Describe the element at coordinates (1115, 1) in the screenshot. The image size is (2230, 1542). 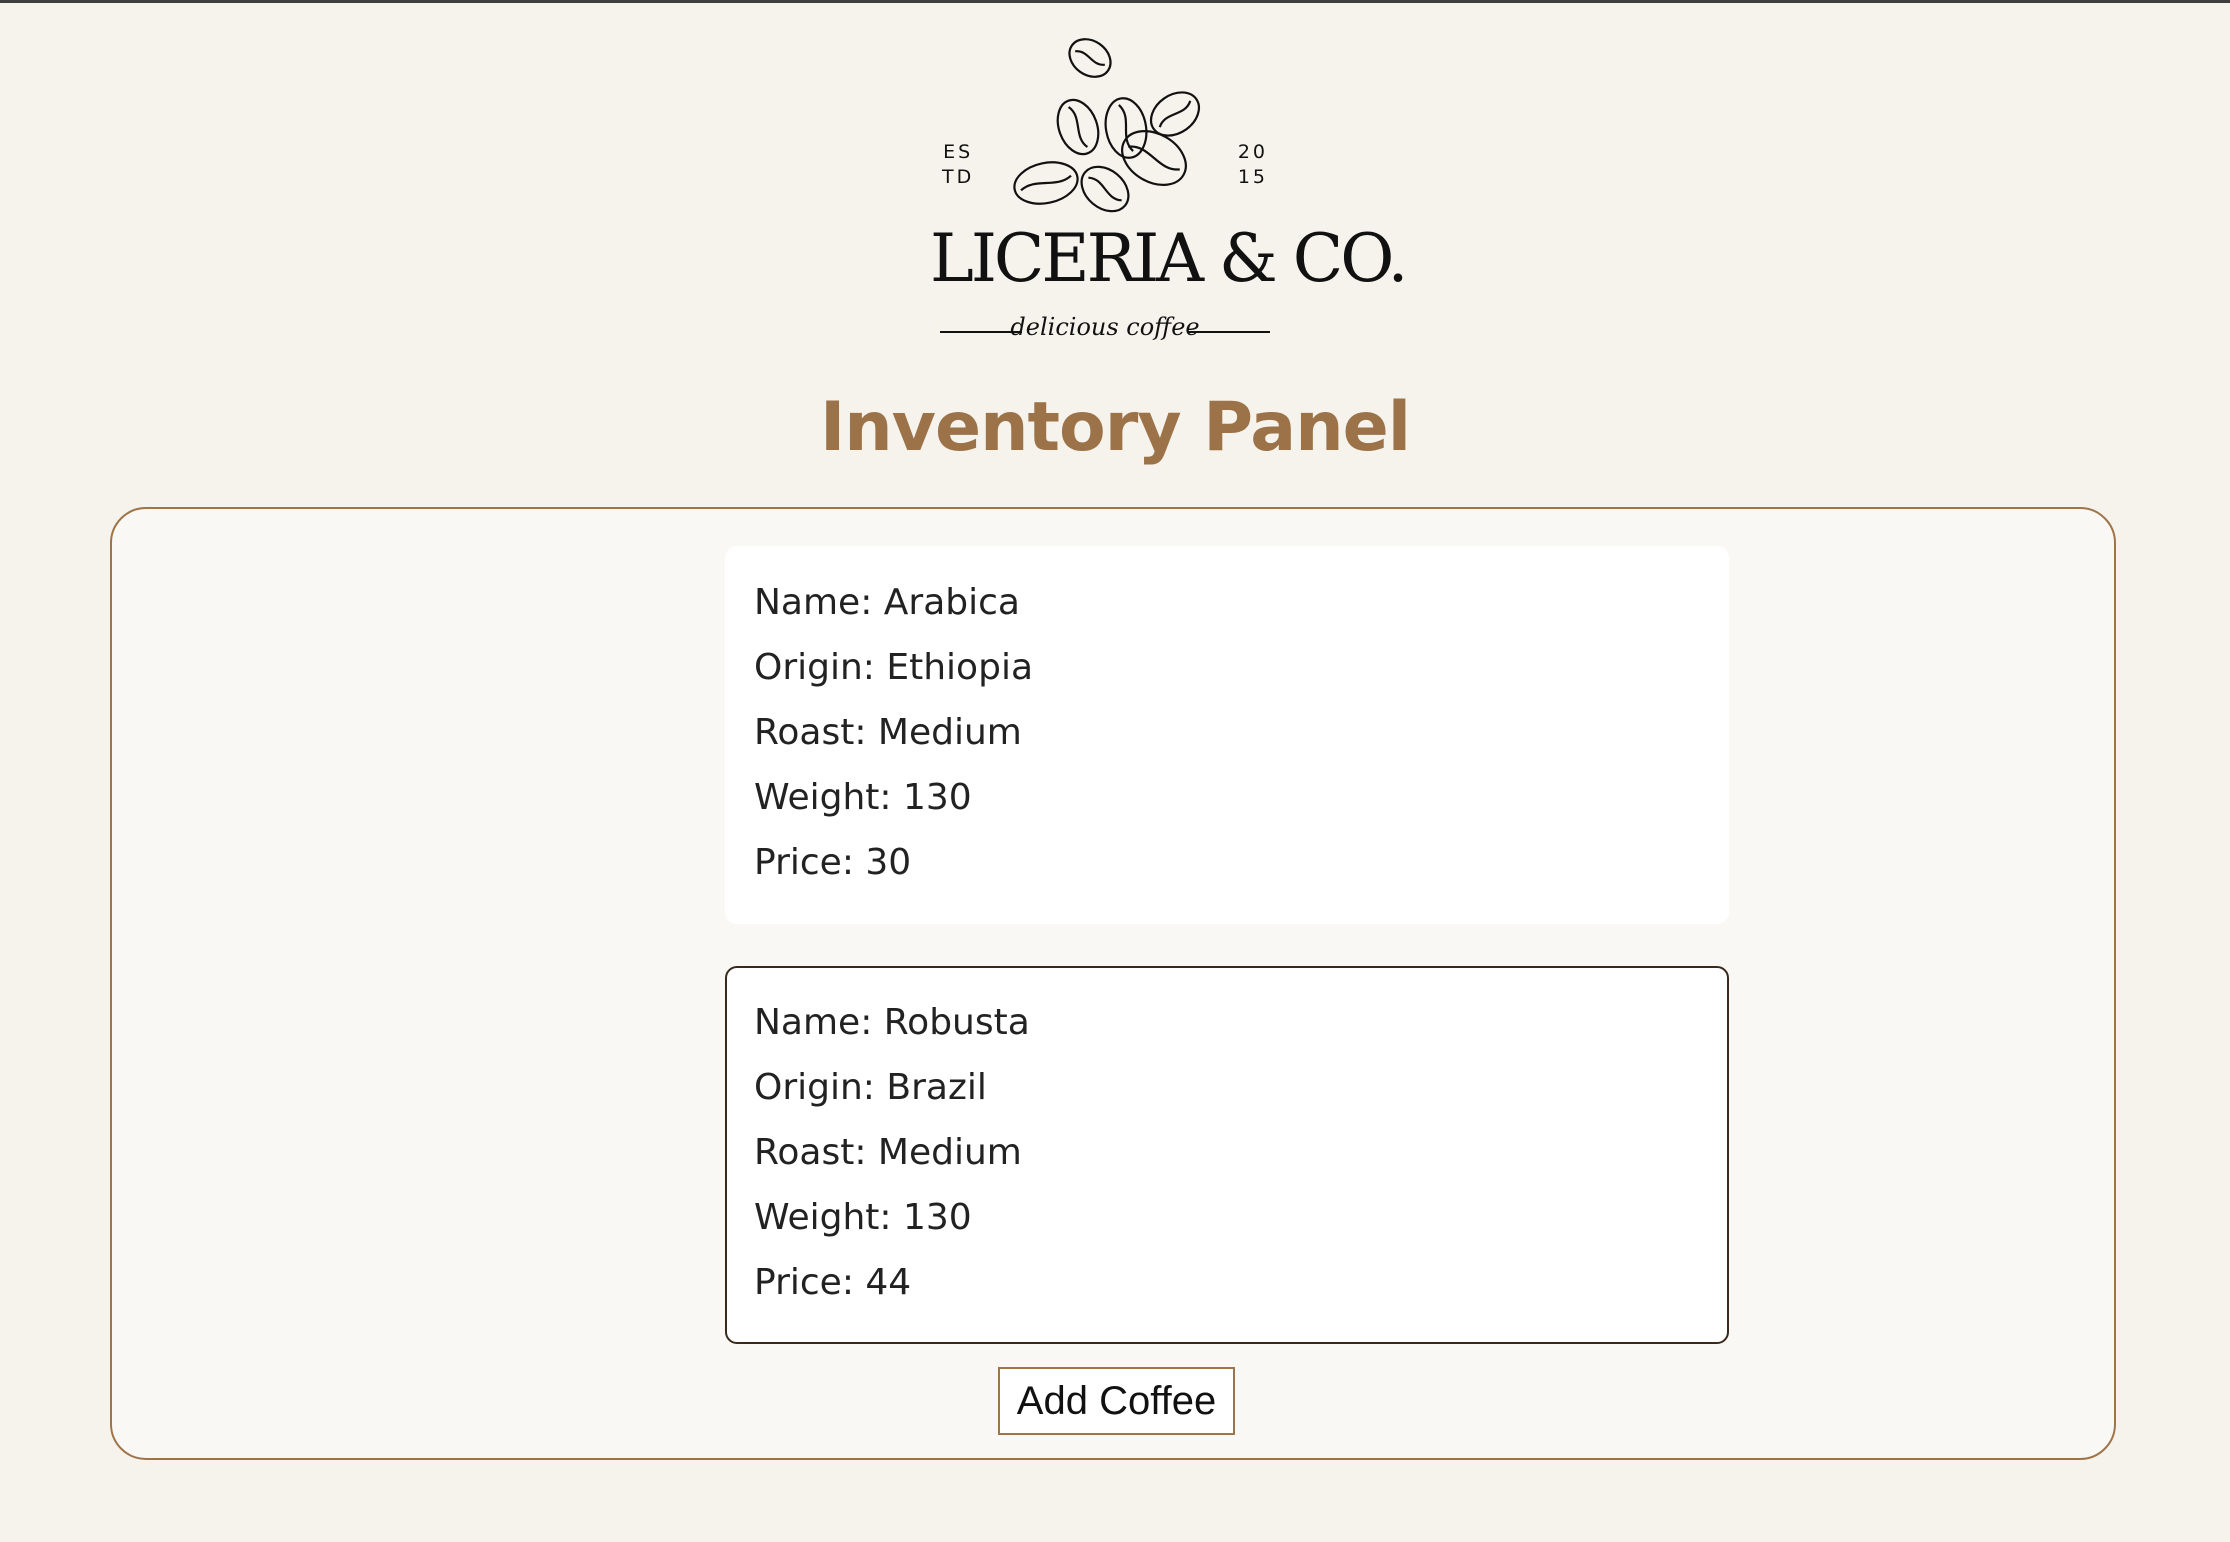
I see `window-top-border` at that location.